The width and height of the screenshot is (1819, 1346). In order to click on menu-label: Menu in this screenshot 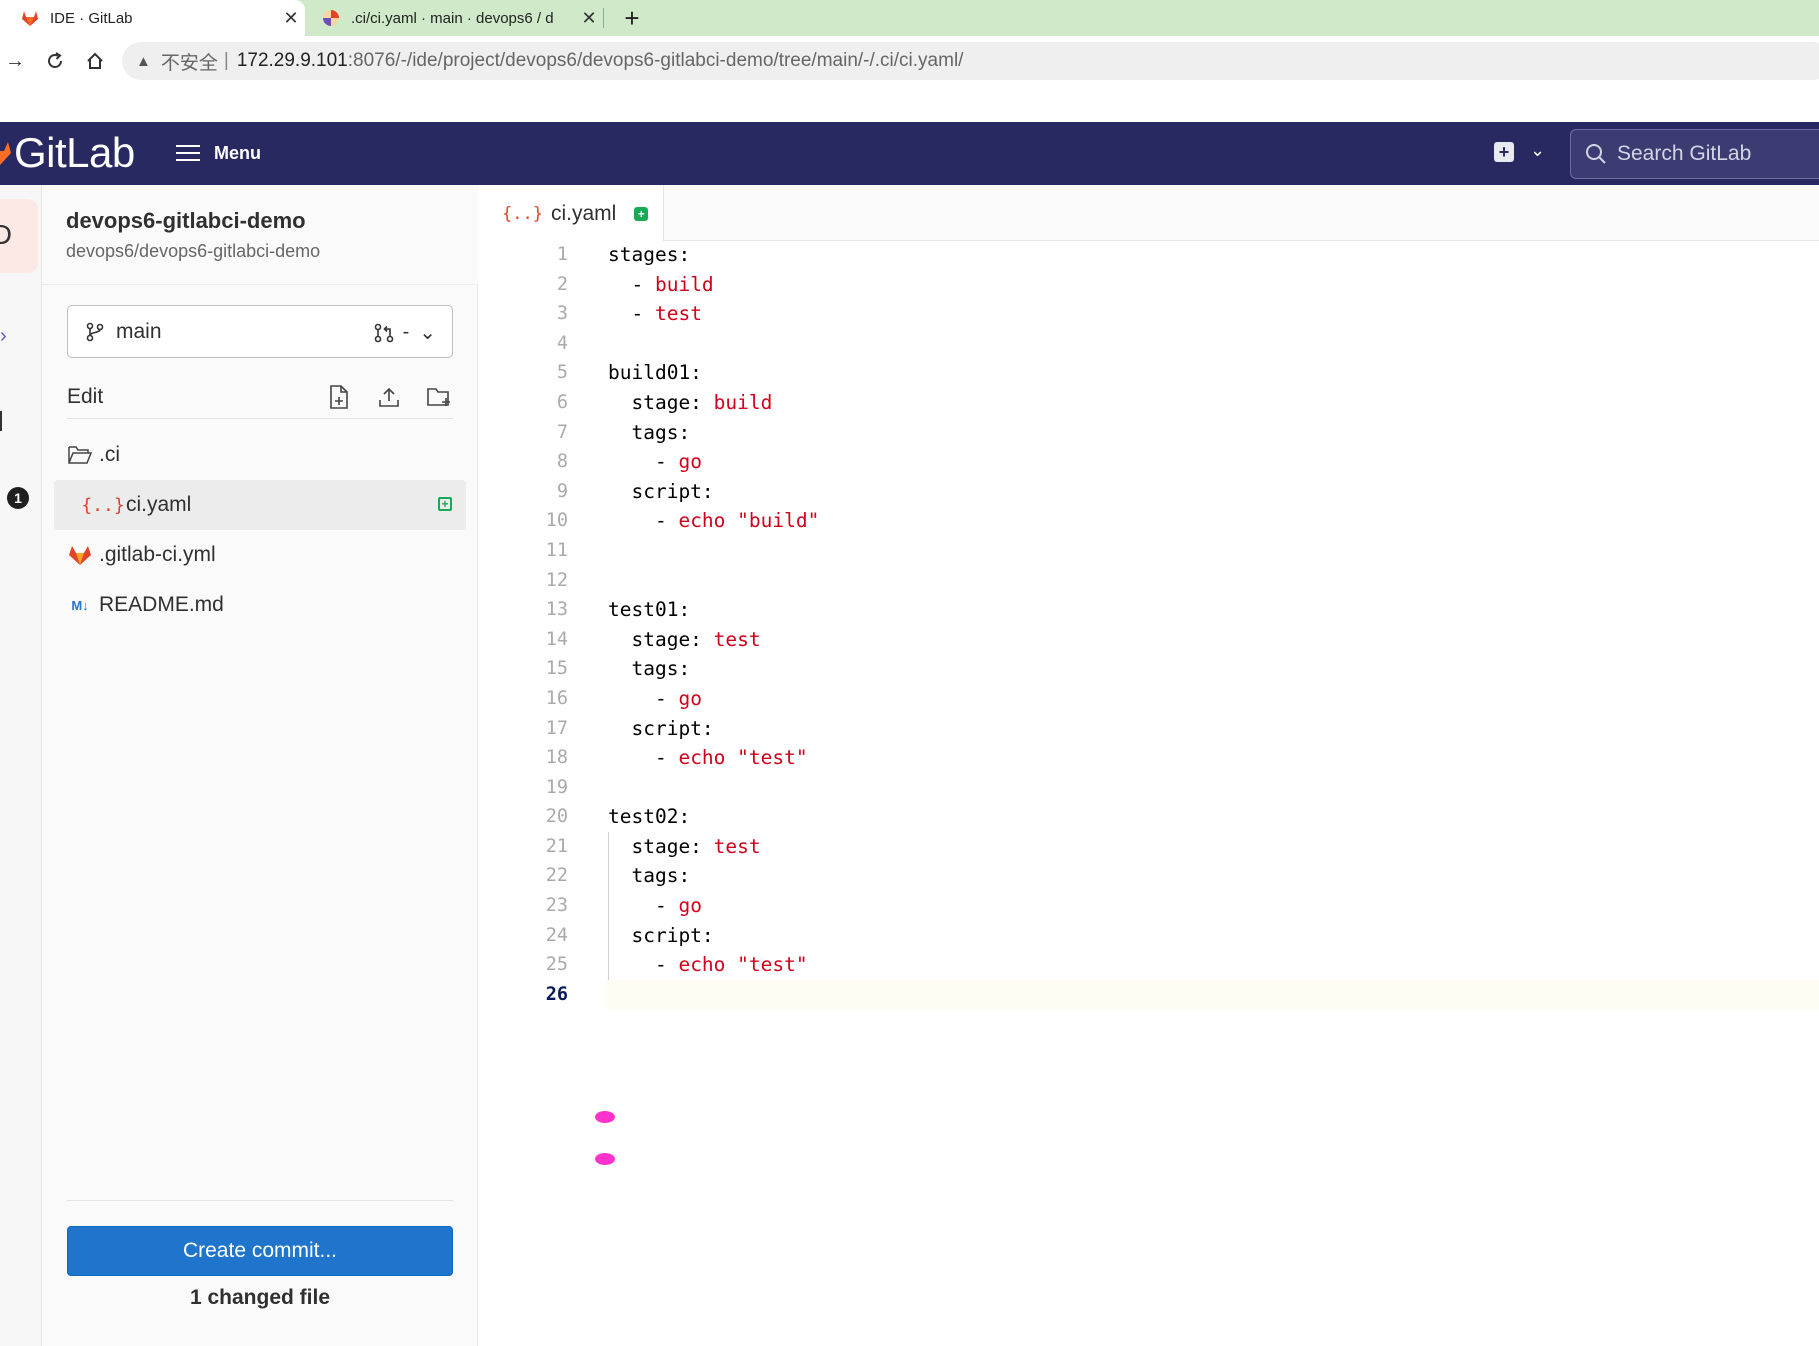, I will do `click(237, 152)`.